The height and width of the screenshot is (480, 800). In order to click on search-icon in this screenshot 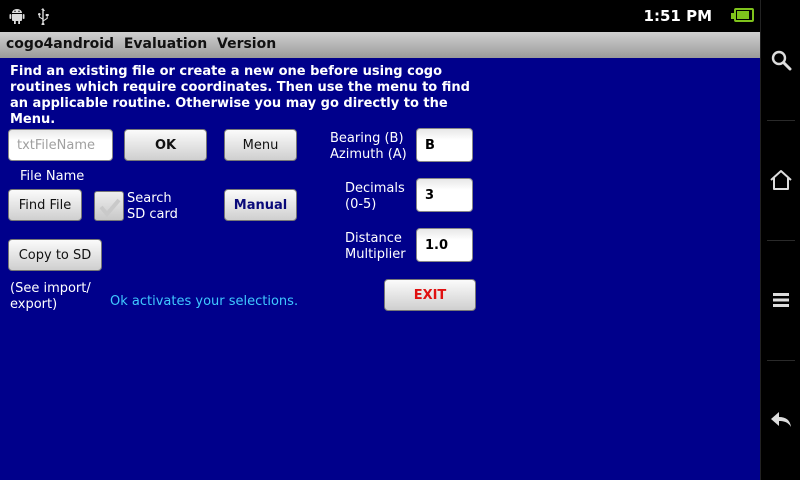, I will do `click(781, 60)`.